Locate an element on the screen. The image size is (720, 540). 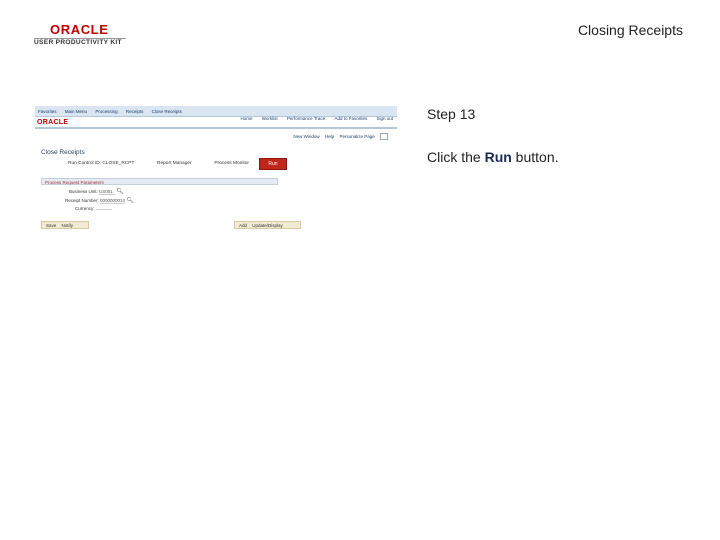
step-number: Step 13 is located at coordinates (451, 114).